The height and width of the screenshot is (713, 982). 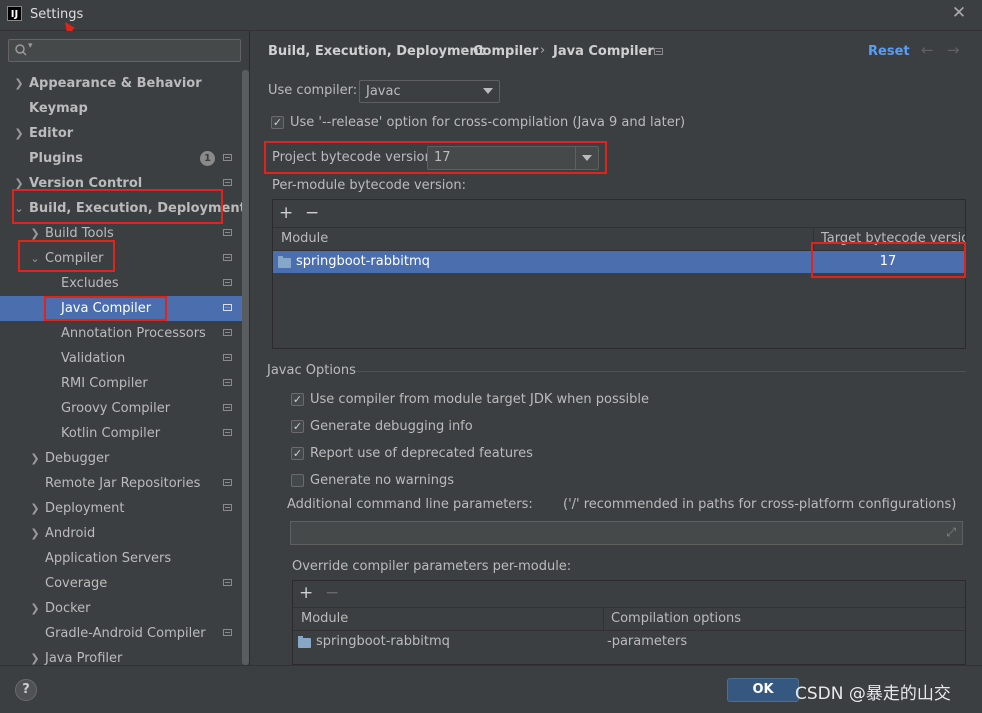 I want to click on release-option-checkbox: ✓, so click(x=277, y=122).